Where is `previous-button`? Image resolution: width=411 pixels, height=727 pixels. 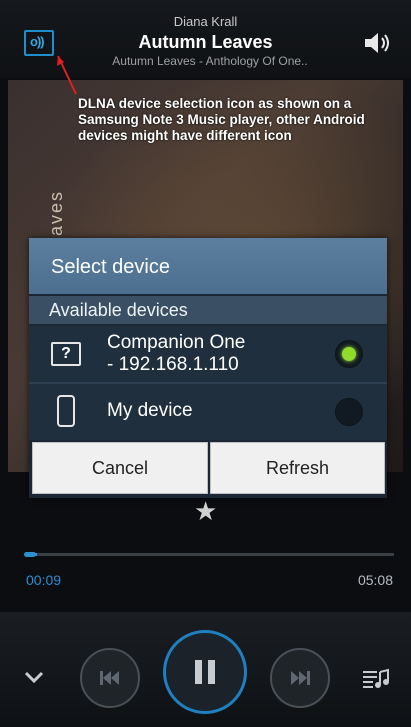
previous-button is located at coordinates (110, 678).